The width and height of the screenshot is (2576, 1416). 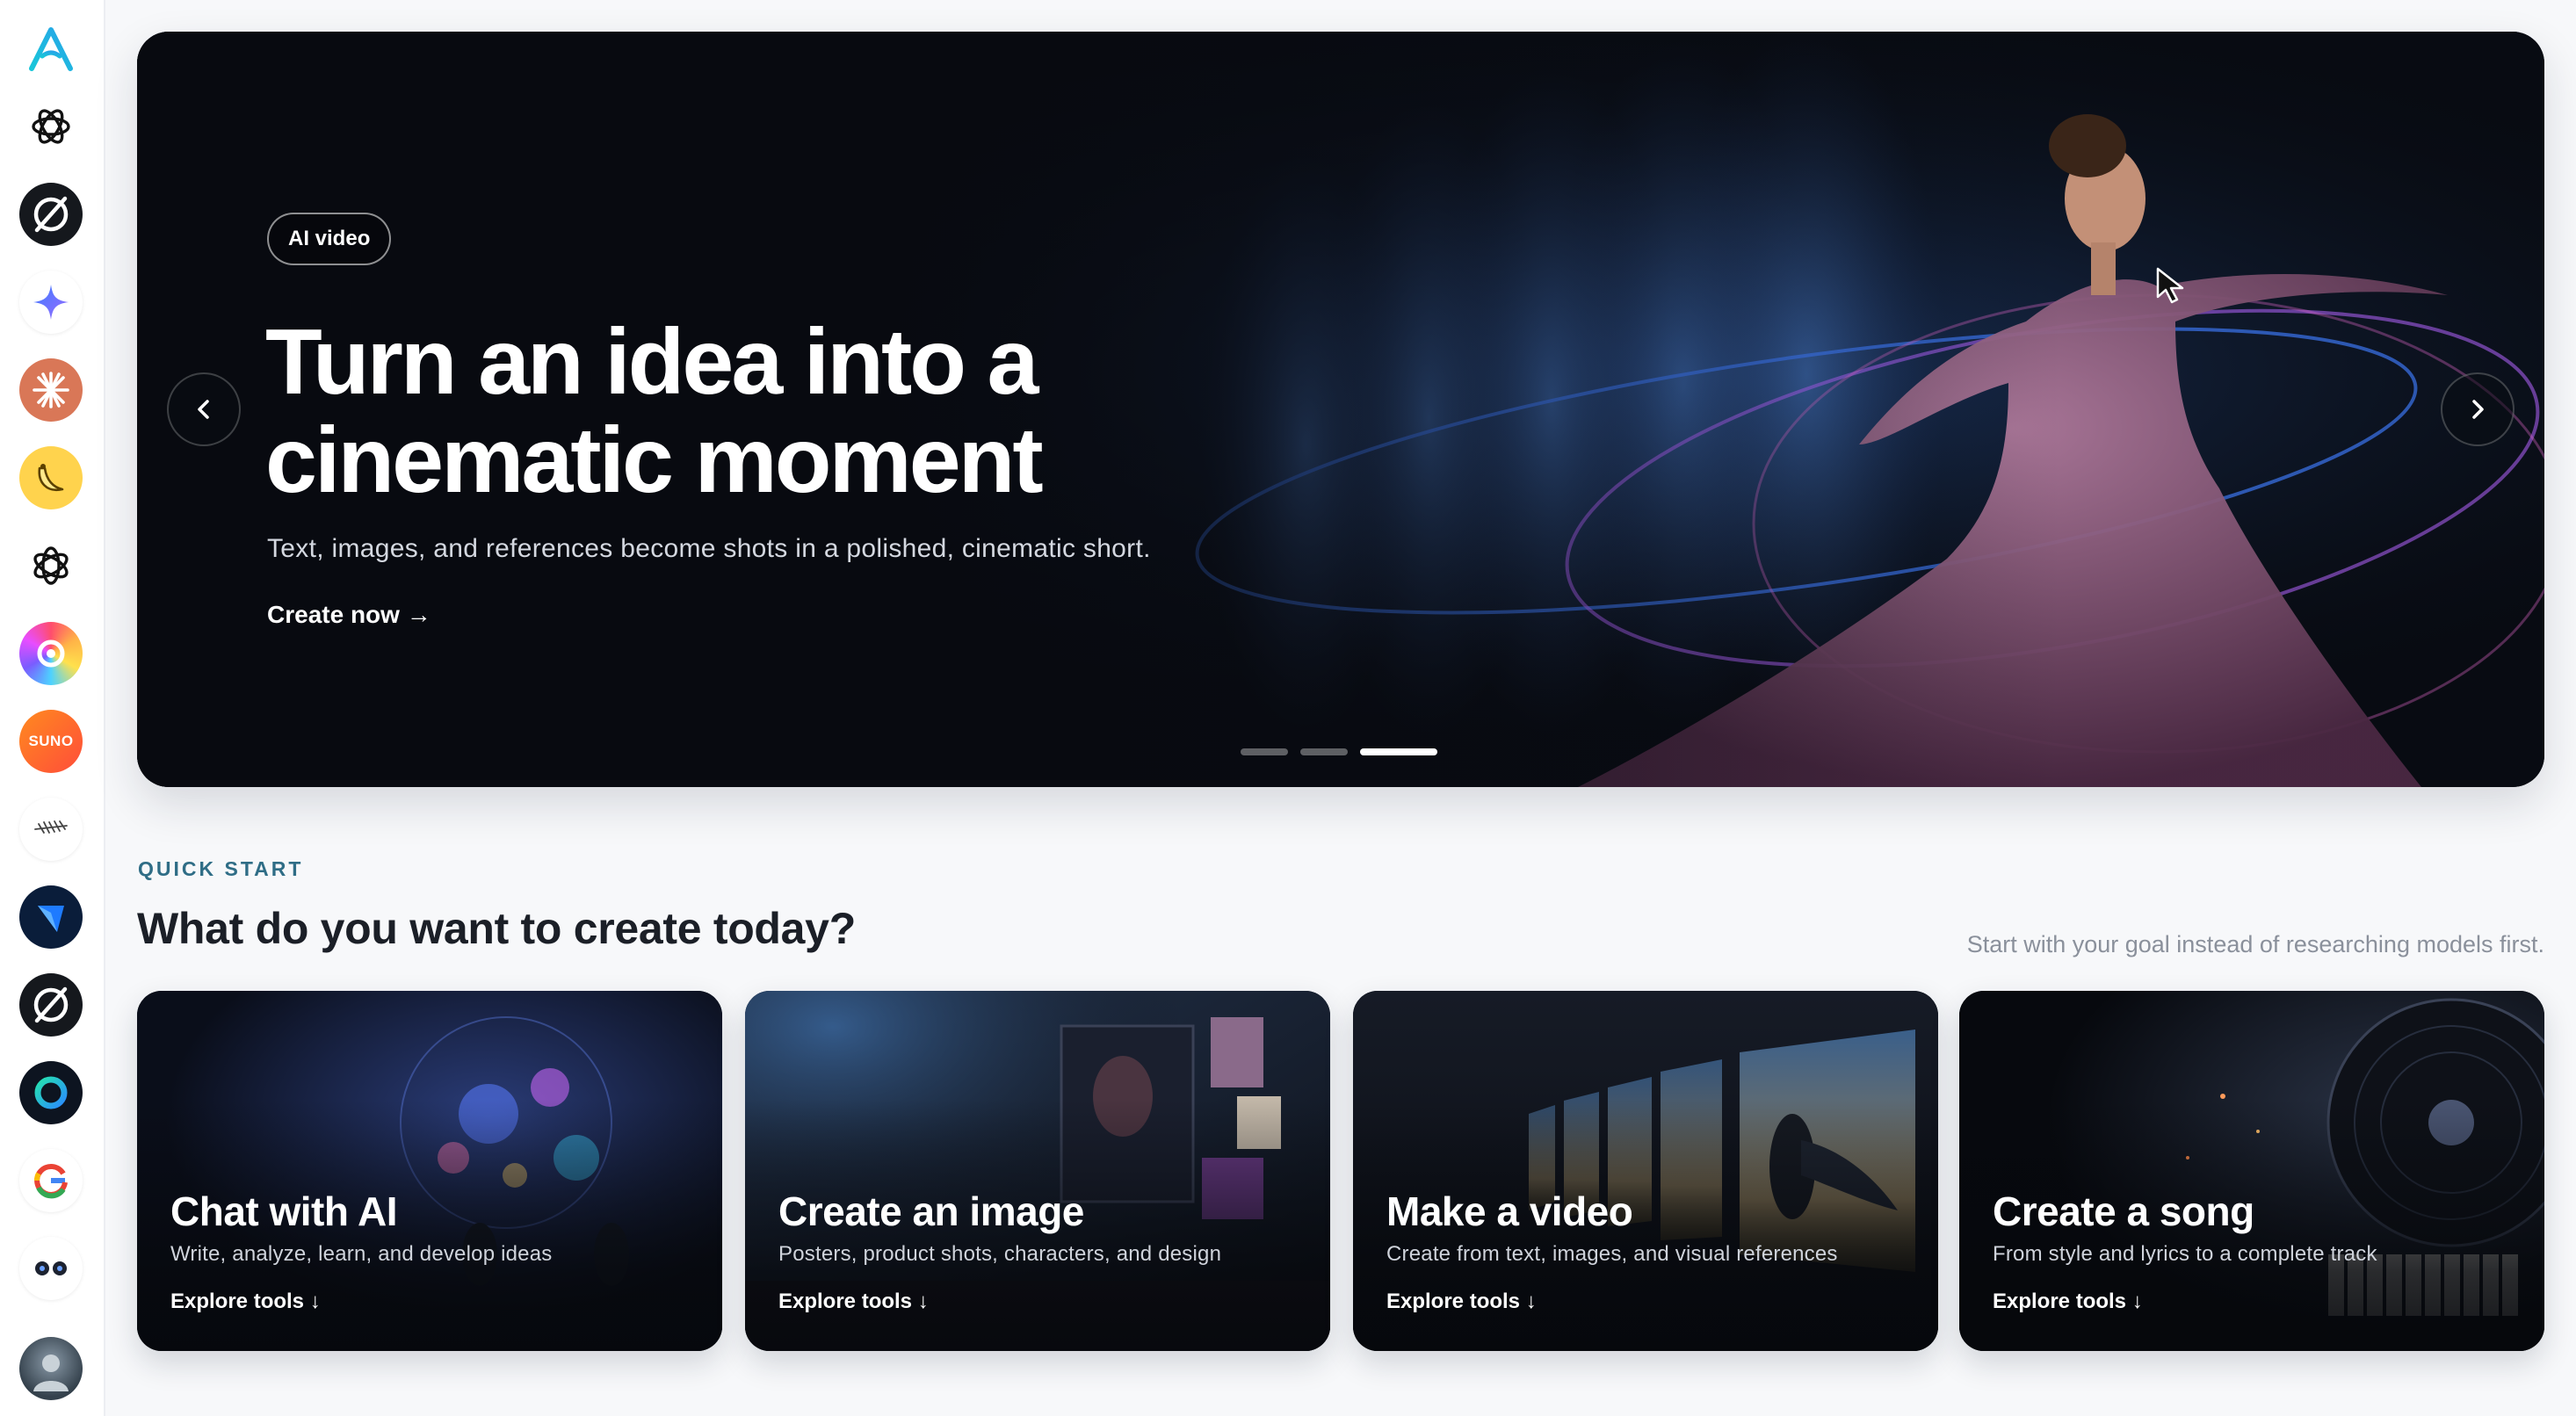 I want to click on mouse-cursor-icon, so click(x=2170, y=285).